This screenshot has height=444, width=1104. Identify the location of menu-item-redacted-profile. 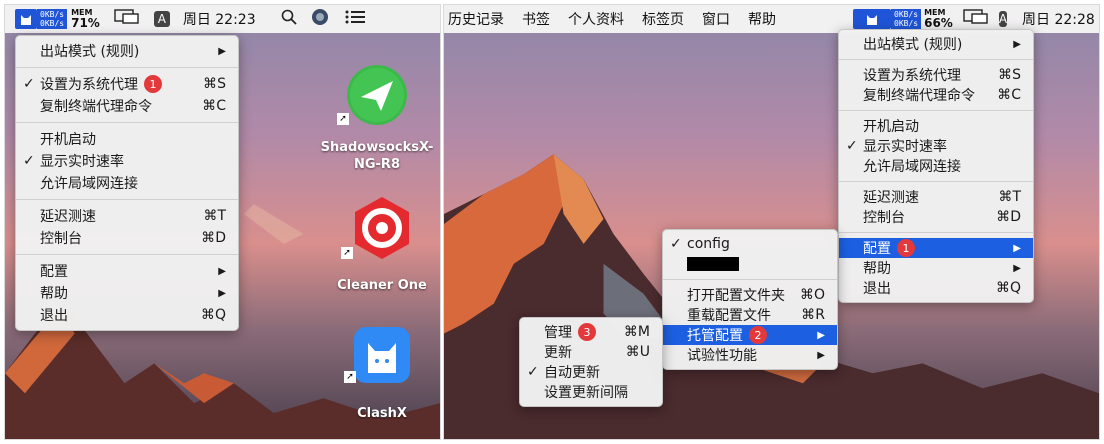
(750, 264).